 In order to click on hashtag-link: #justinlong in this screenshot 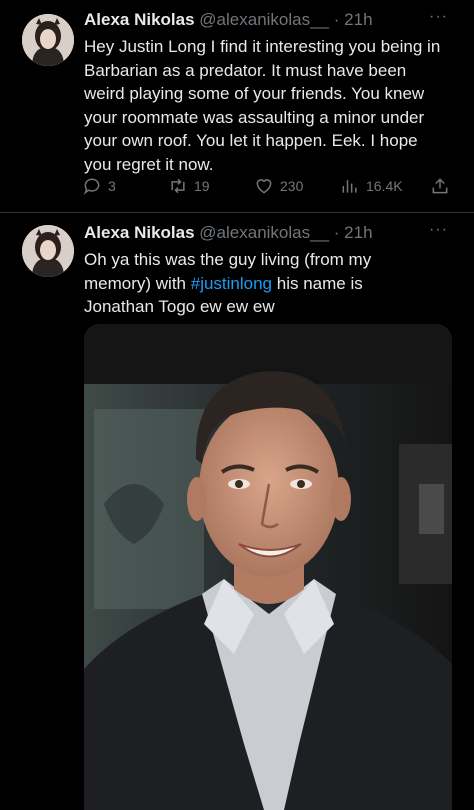, I will do `click(231, 283)`.